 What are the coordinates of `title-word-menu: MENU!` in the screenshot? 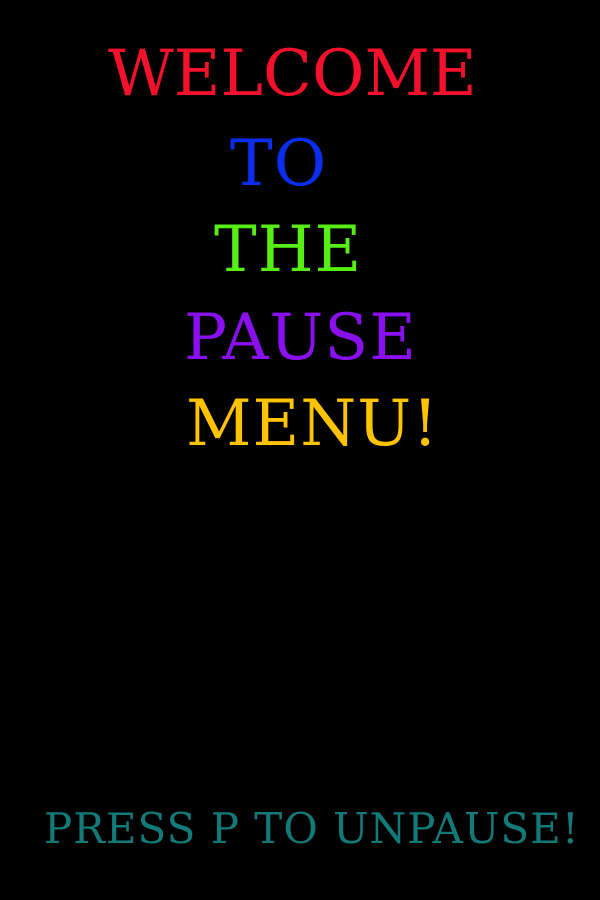 It's located at (312, 424).